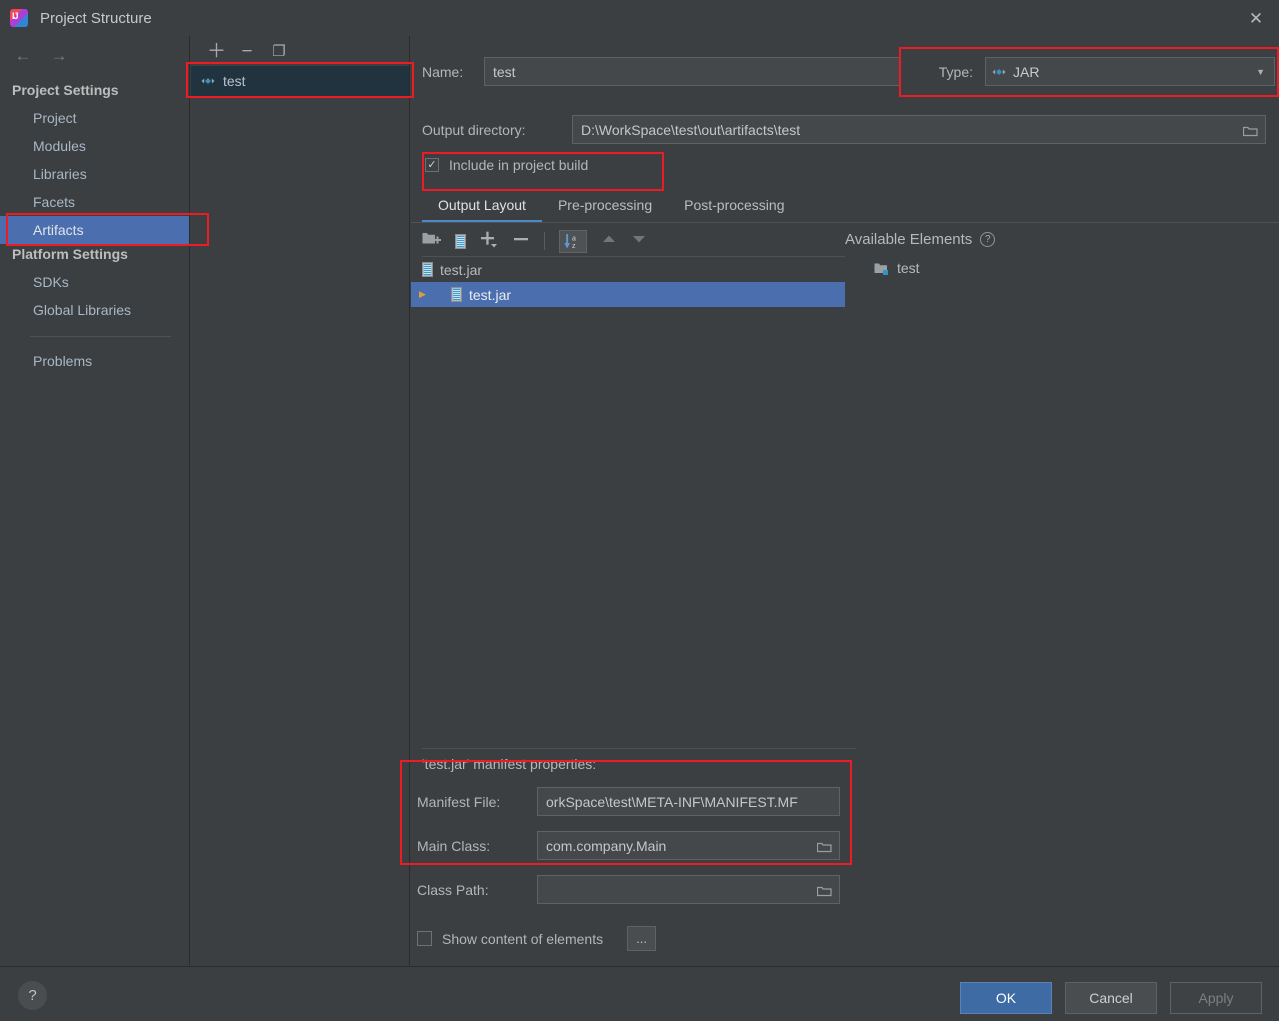 This screenshot has height=1021, width=1279. I want to click on available-elements-header: Available Elements ?, so click(920, 239).